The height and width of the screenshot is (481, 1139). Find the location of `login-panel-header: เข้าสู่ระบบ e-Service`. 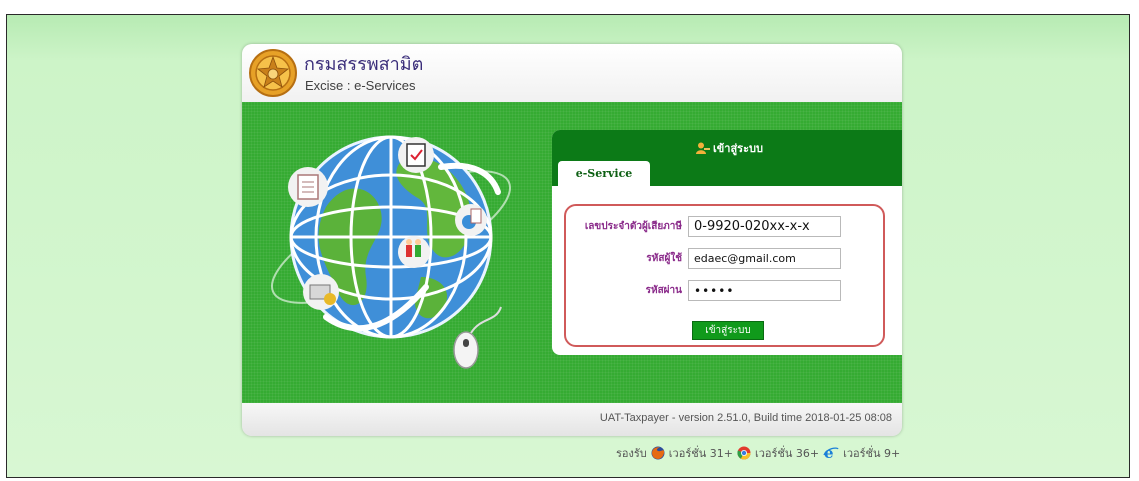

login-panel-header: เข้าสู่ระบบ e-Service is located at coordinates (727, 158).